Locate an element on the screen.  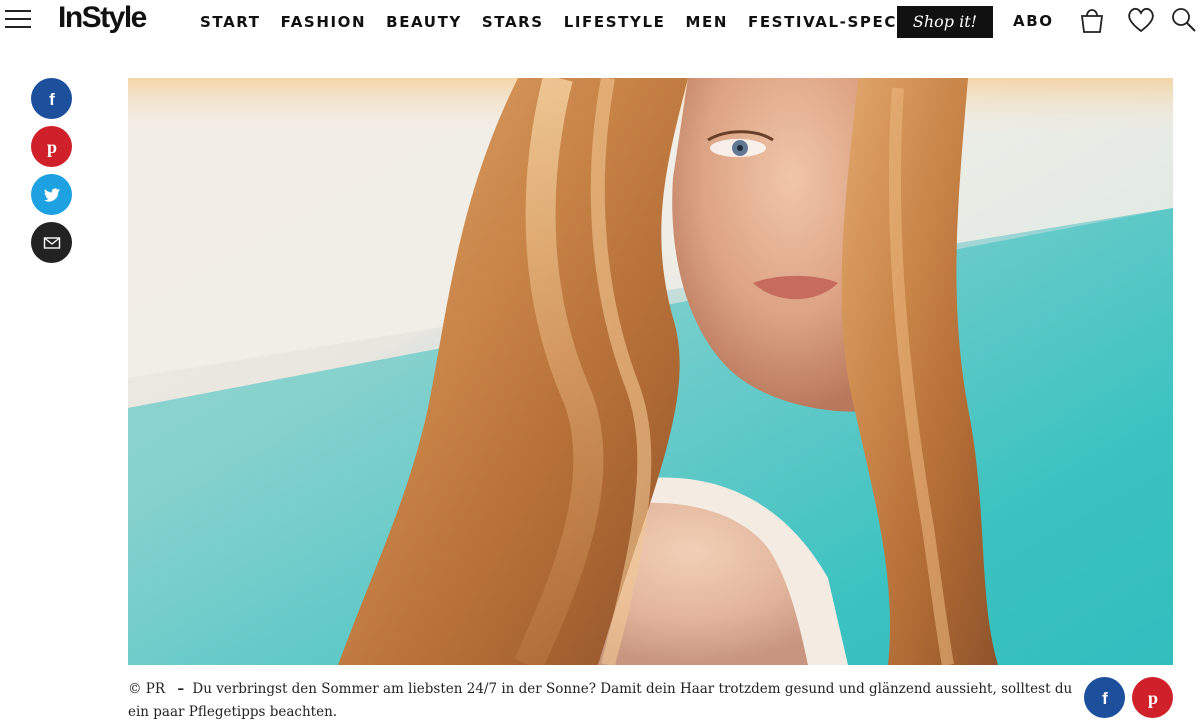
abo-link: ABO is located at coordinates (1033, 21).